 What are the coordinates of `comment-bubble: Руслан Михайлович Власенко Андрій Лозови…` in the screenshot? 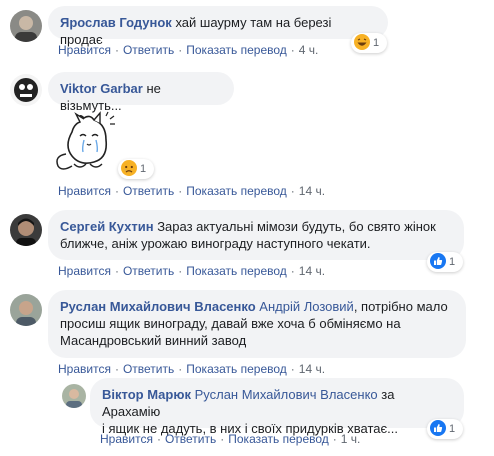 It's located at (257, 324).